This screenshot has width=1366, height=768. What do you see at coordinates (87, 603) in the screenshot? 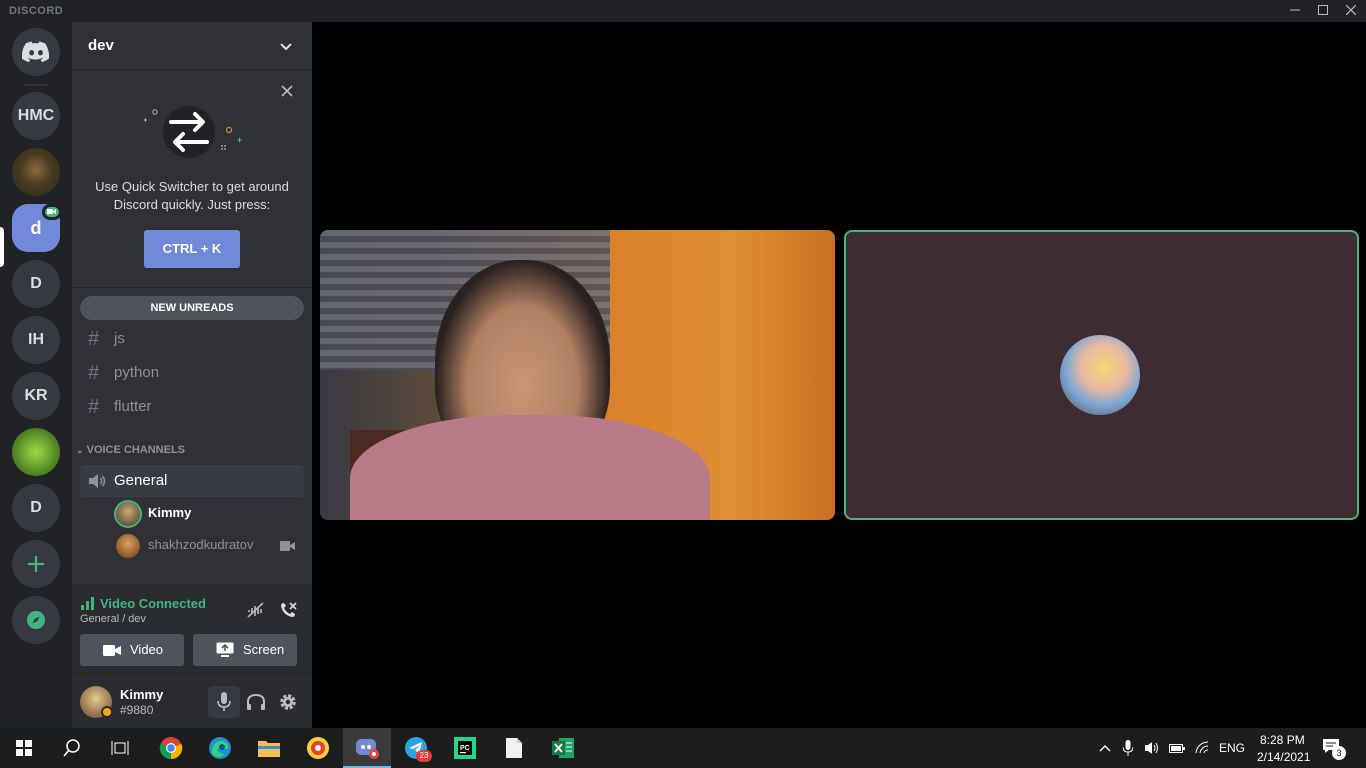
I see `signal-bars-icon` at bounding box center [87, 603].